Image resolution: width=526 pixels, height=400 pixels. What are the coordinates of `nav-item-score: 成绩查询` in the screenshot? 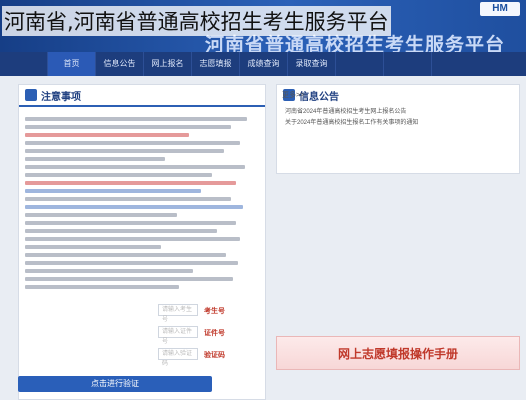 It's located at (264, 64).